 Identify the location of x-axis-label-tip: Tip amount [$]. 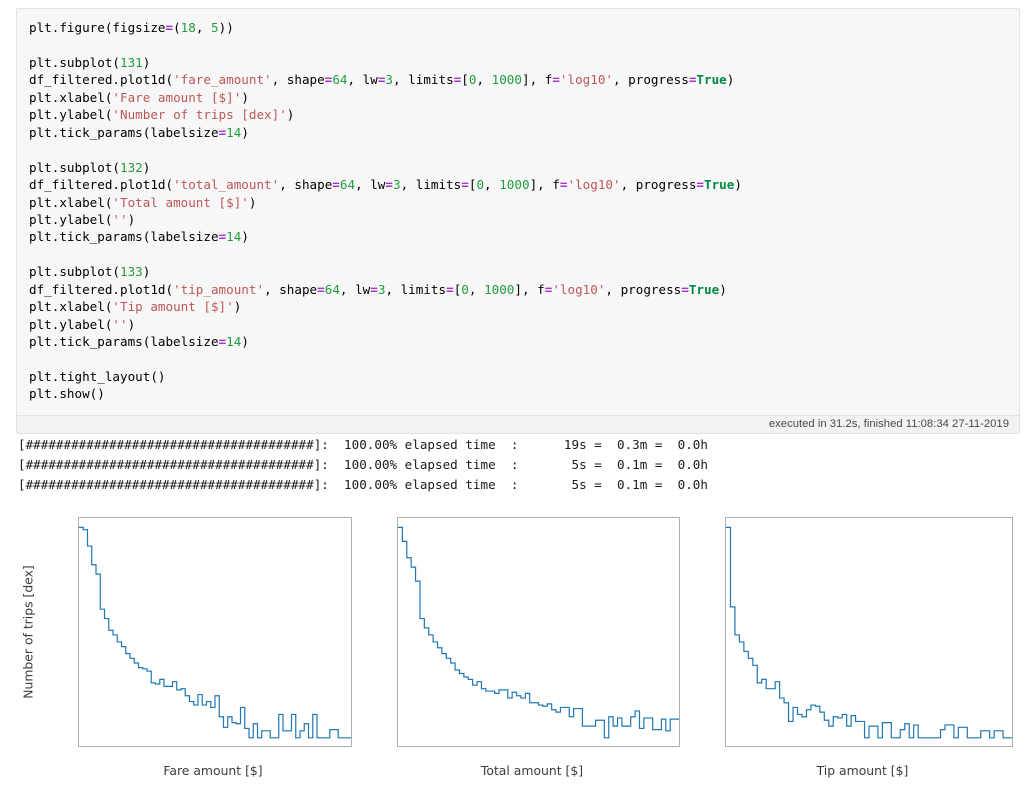
(862, 770).